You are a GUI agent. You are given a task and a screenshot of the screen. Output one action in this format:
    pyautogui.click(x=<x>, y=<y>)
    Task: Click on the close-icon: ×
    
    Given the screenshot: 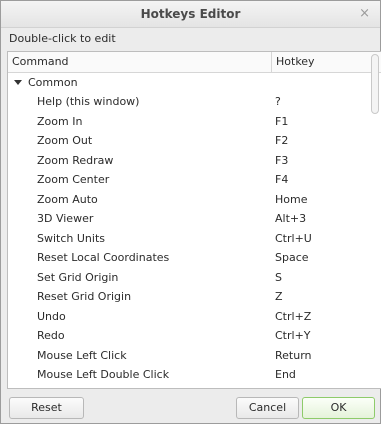 What is the action you would take?
    pyautogui.click(x=364, y=13)
    